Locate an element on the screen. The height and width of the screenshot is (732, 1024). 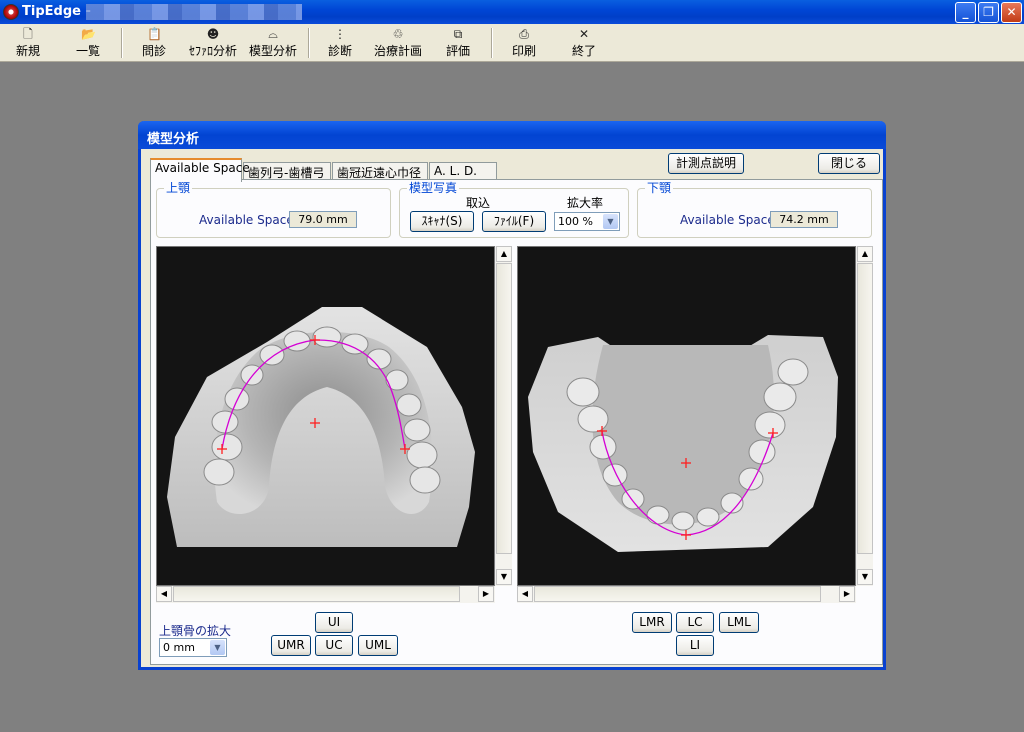
upper-horizontal-scrollbar: ◀ ▶ is located at coordinates (325, 594).